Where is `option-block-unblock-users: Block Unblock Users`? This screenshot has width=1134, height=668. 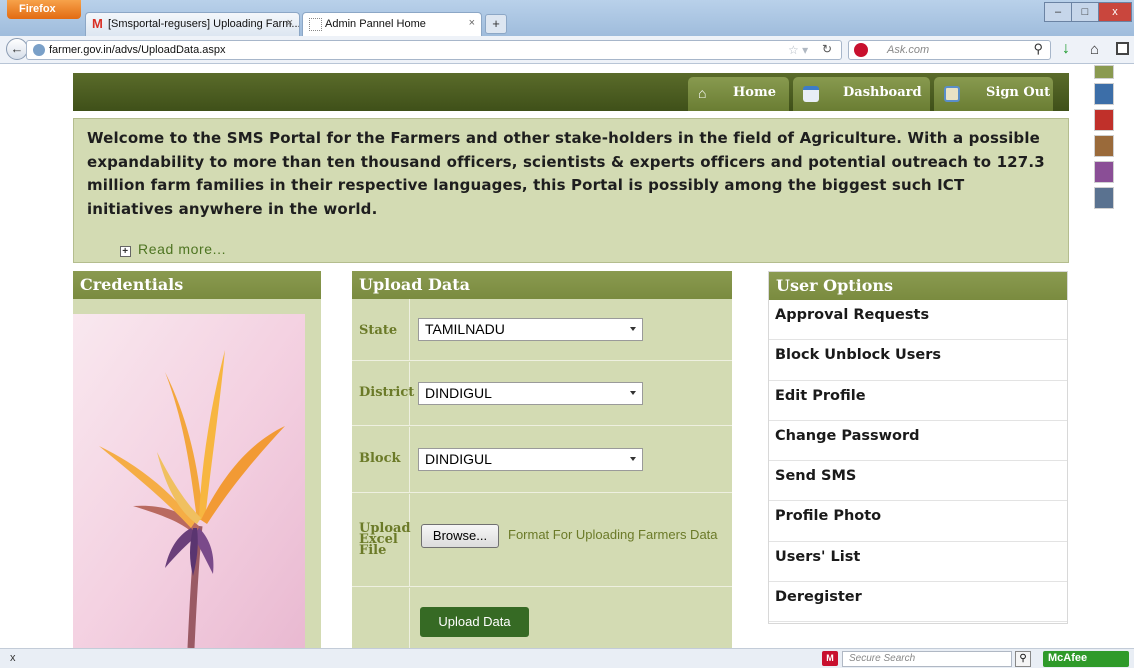 option-block-unblock-users: Block Unblock Users is located at coordinates (918, 360).